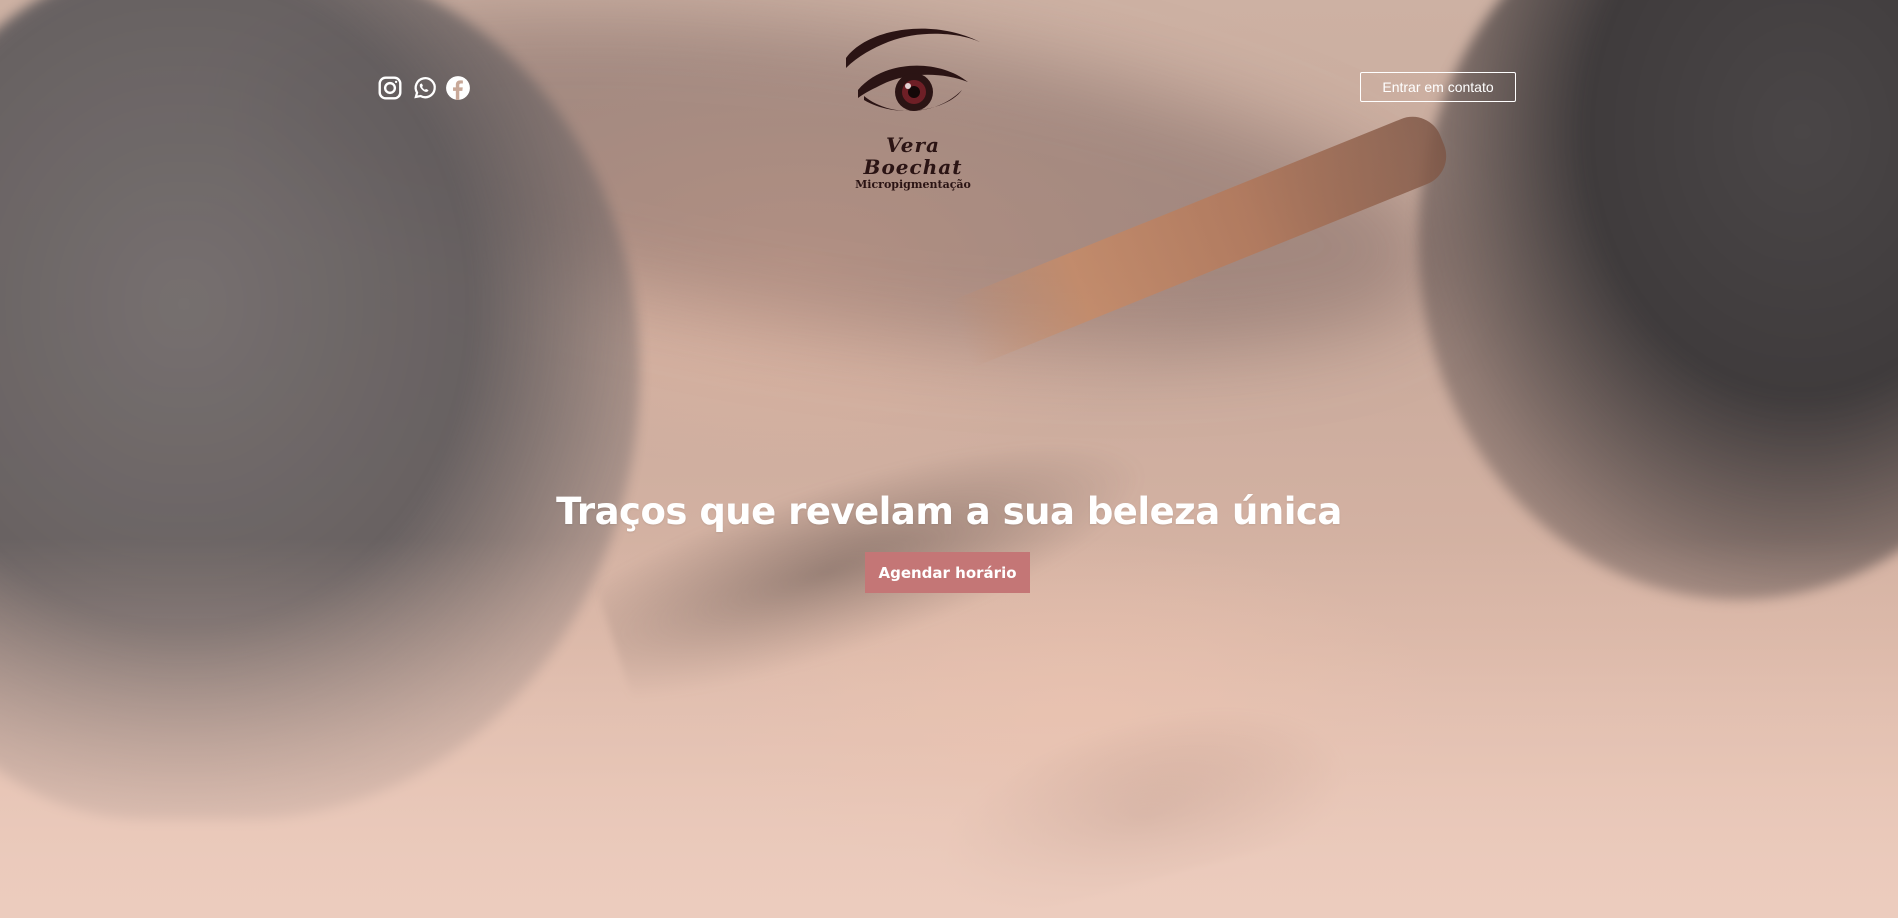  What do you see at coordinates (458, 88) in the screenshot?
I see `facebook-icon` at bounding box center [458, 88].